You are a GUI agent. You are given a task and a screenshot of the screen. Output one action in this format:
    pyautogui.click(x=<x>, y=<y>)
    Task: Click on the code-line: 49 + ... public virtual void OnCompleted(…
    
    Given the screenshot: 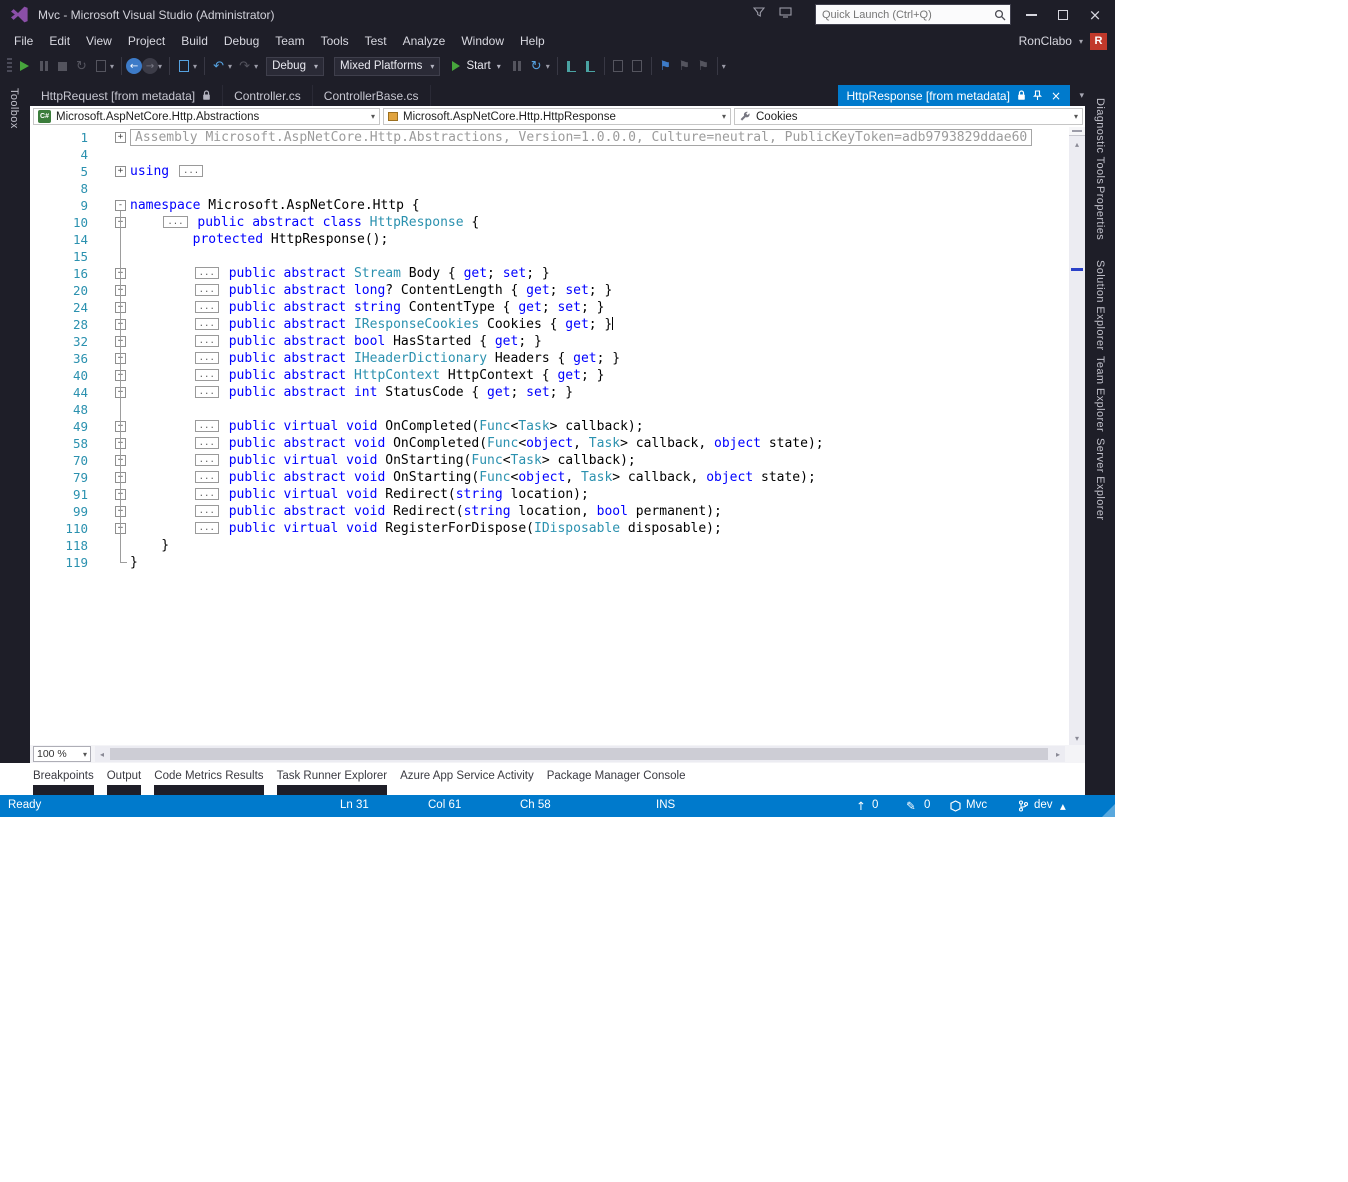 What is the action you would take?
    pyautogui.click(x=549, y=426)
    